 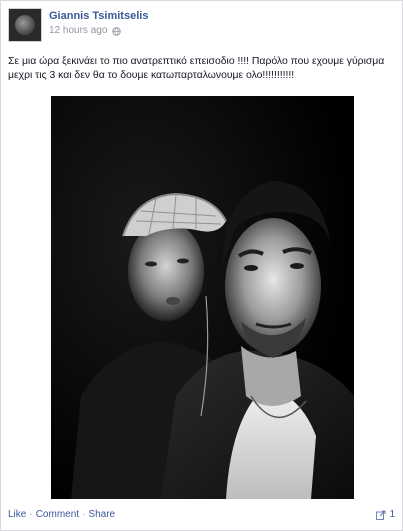 What do you see at coordinates (392, 514) in the screenshot?
I see `share-count-value: 1` at bounding box center [392, 514].